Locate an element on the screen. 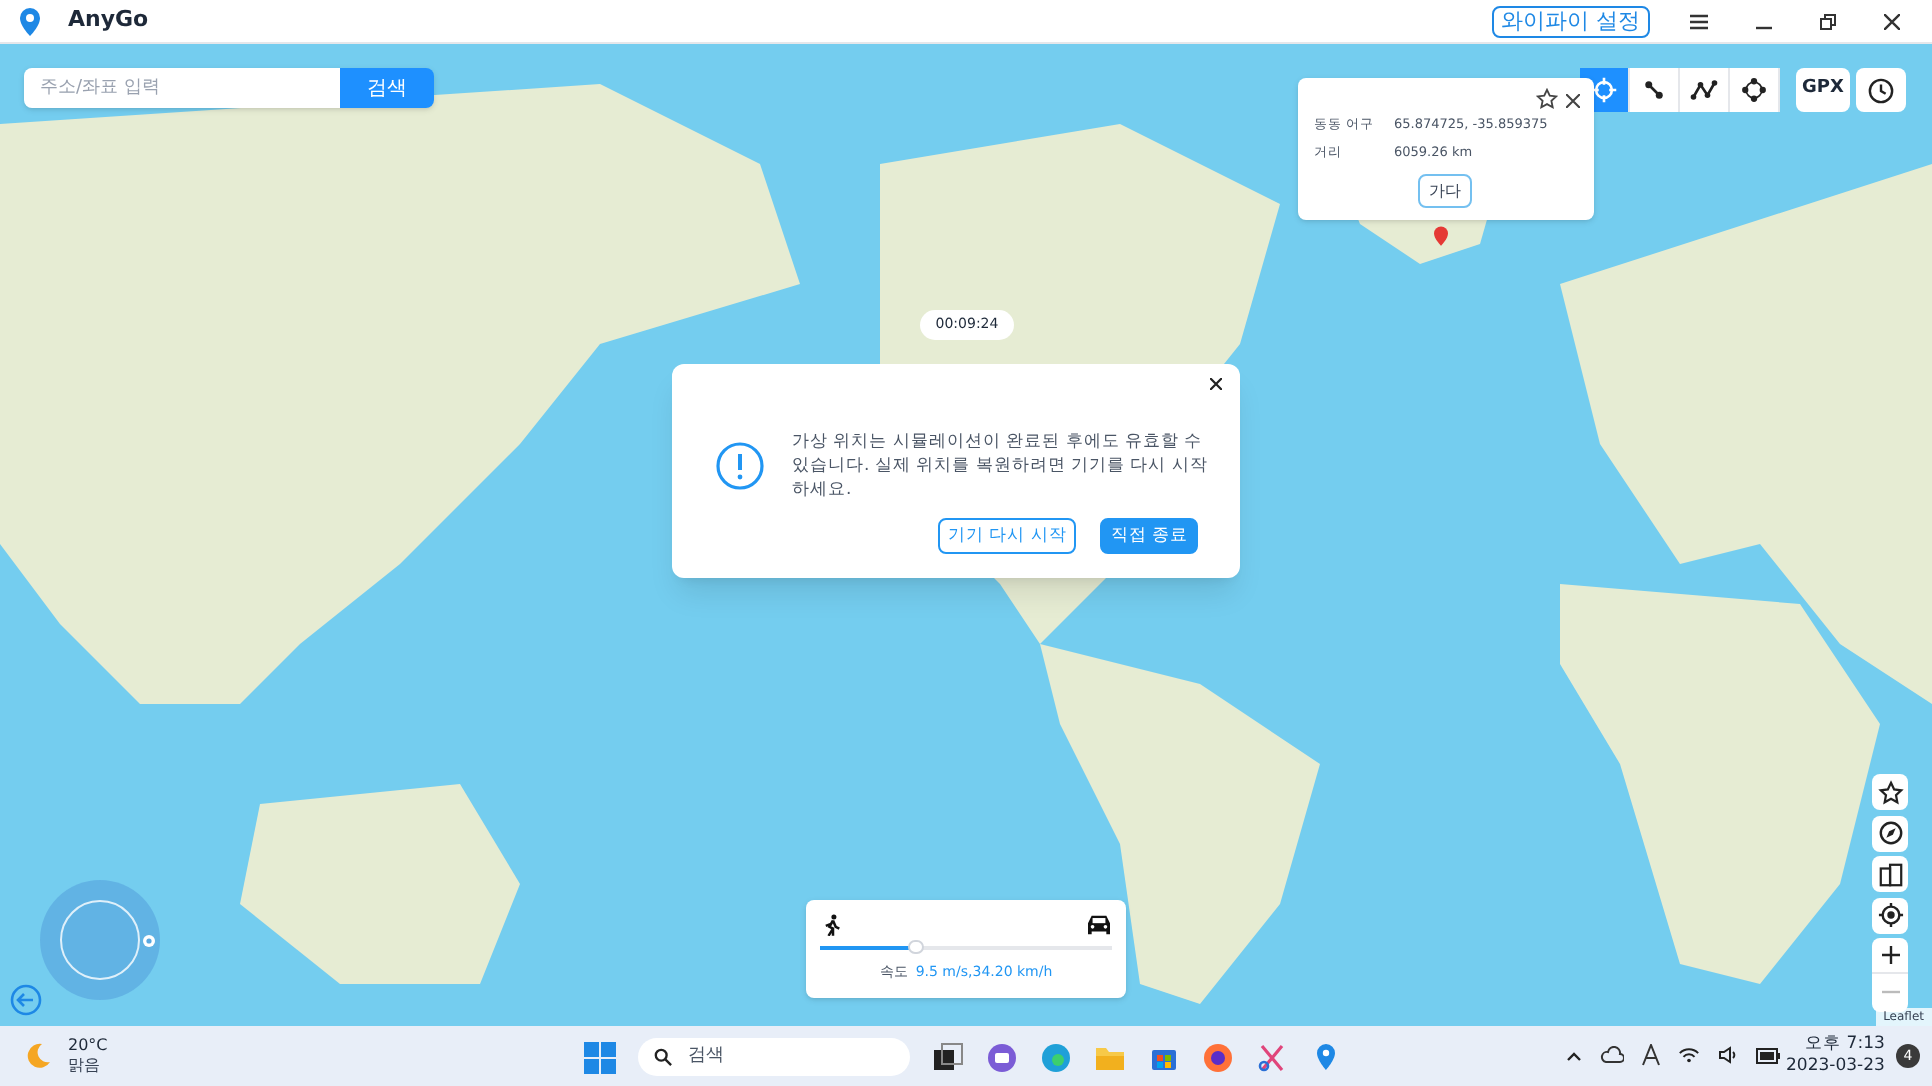  go-button: 가다 is located at coordinates (1445, 191).